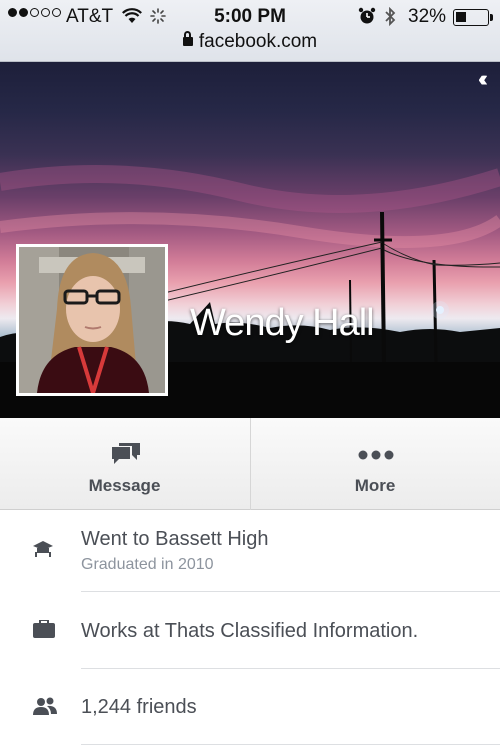  What do you see at coordinates (390, 19) in the screenshot?
I see `bluetooth-icon` at bounding box center [390, 19].